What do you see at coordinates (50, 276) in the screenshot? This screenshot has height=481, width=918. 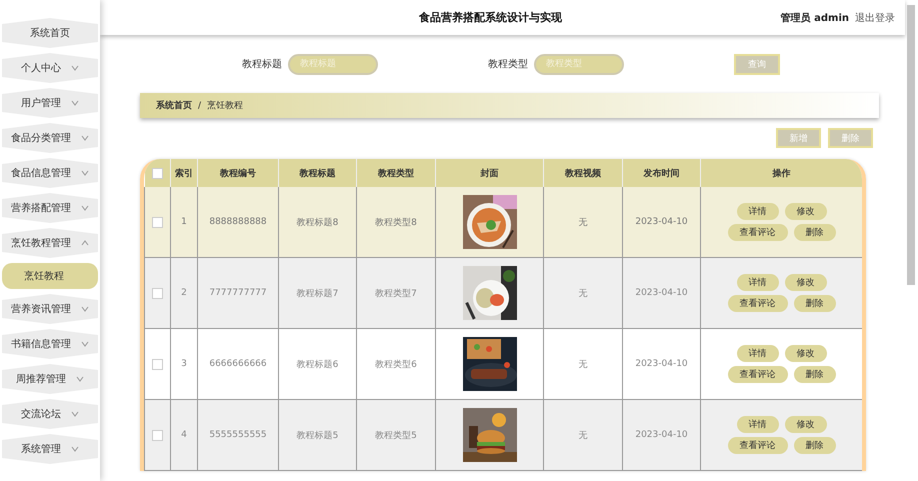 I see `sidebar-subitem: 烹饪教程` at bounding box center [50, 276].